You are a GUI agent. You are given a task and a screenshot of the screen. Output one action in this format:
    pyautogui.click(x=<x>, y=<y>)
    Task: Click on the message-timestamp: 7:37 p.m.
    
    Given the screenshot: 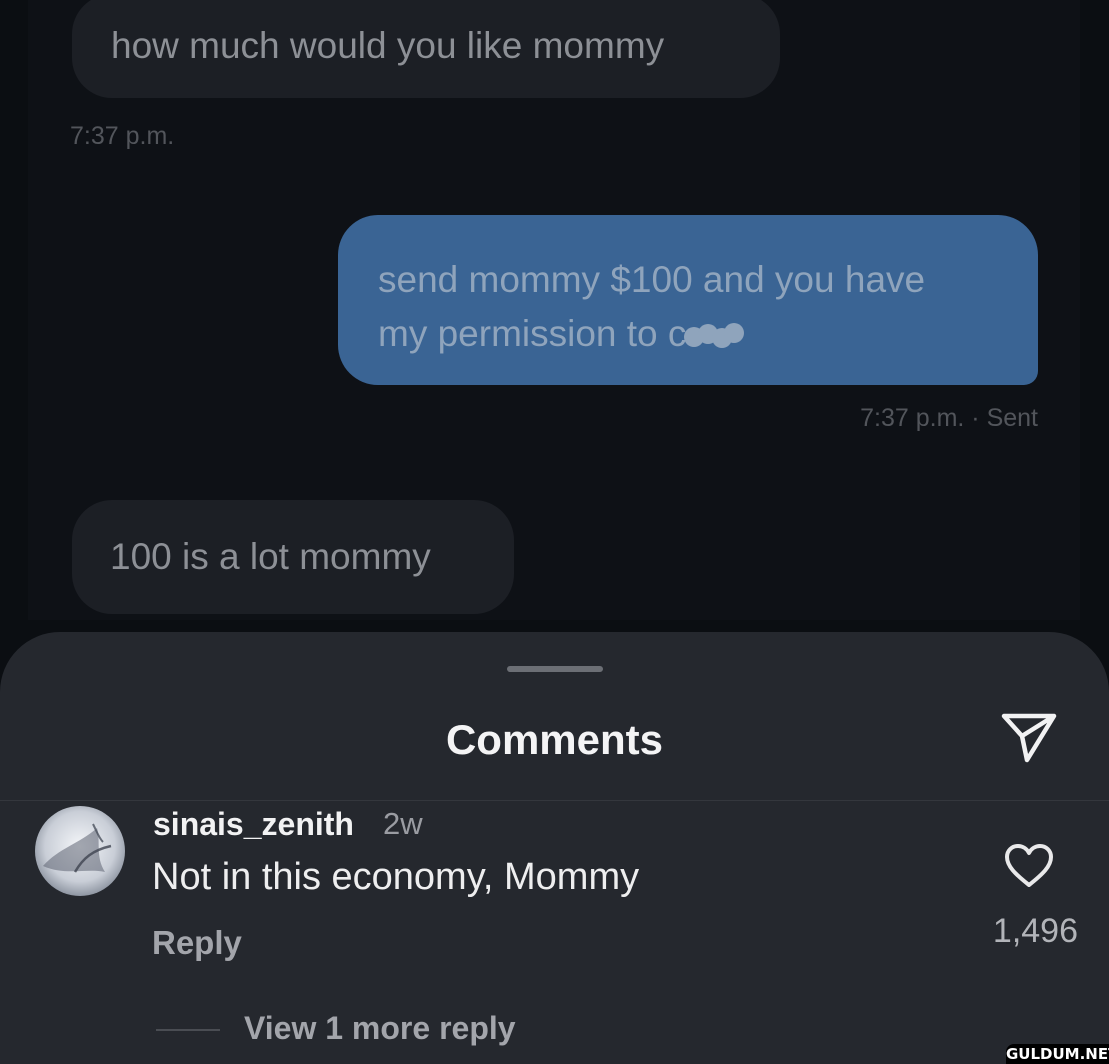 What is the action you would take?
    pyautogui.click(x=122, y=136)
    